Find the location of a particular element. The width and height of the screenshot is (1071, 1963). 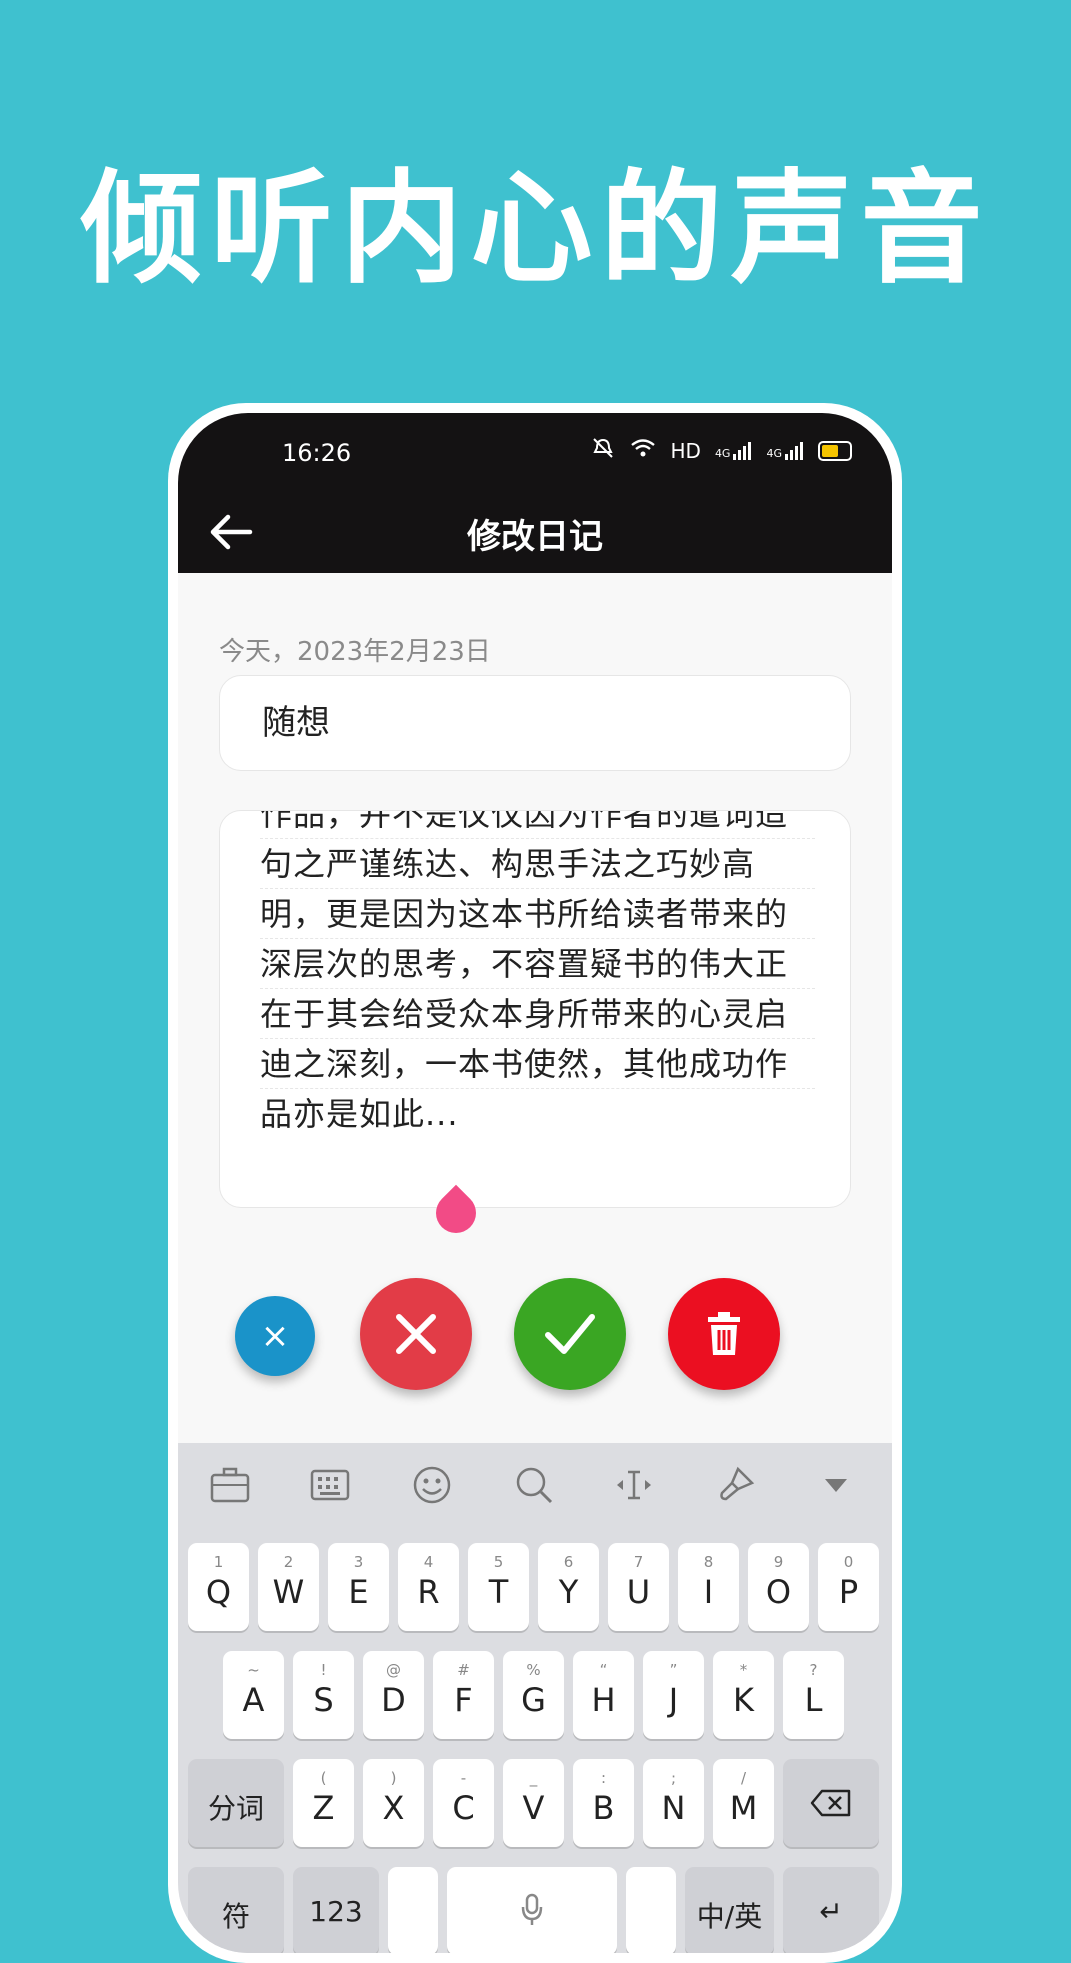

status-icons: HD 4G 4G is located at coordinates (721, 450).